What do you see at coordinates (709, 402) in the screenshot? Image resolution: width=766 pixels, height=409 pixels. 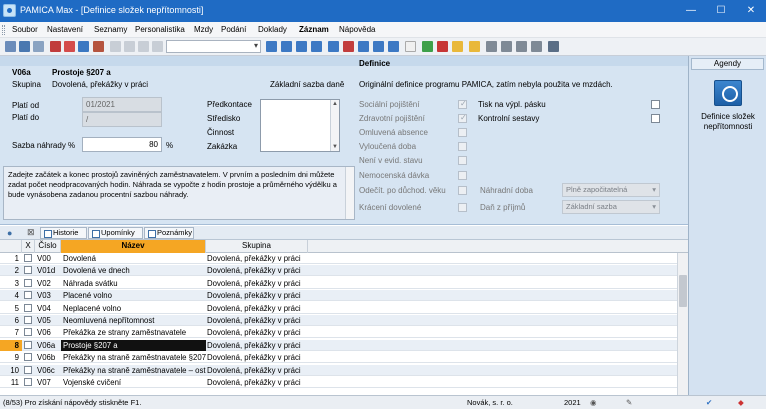 I see `ok-icon: ✔` at bounding box center [709, 402].